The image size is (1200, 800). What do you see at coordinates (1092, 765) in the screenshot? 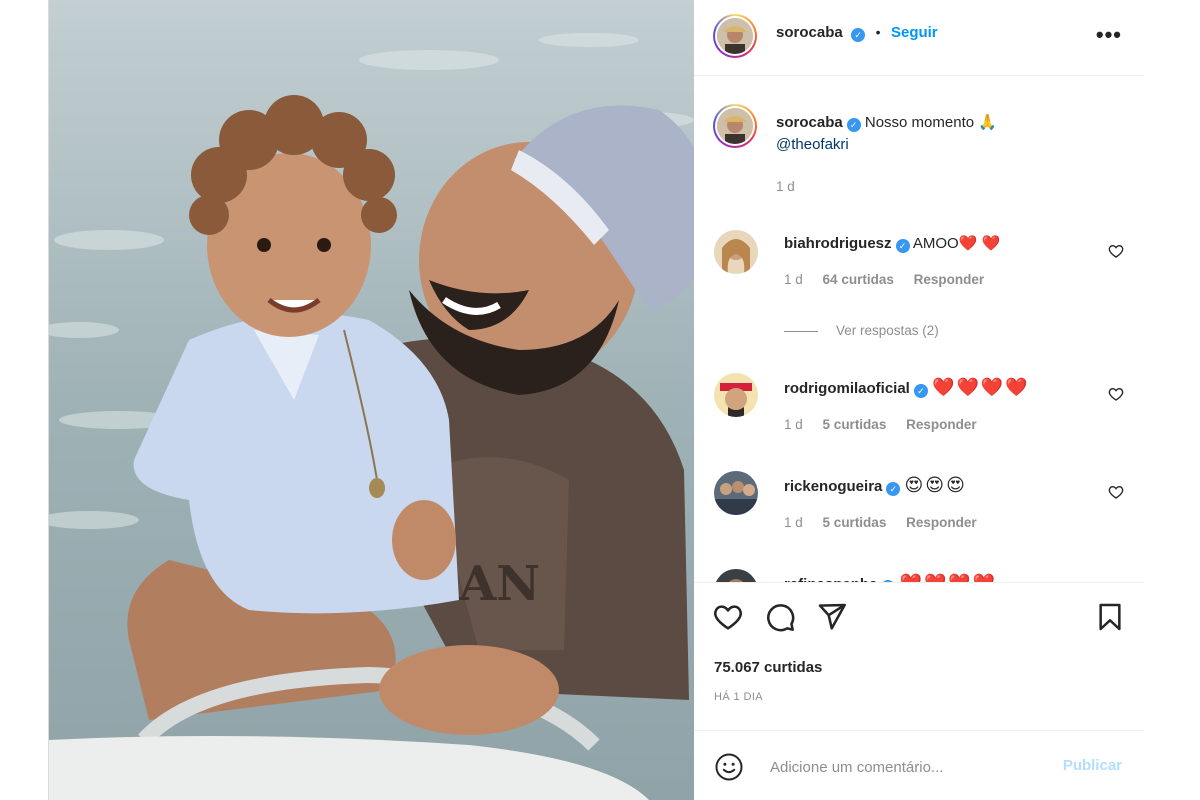
I see `publish-button: Publicar` at bounding box center [1092, 765].